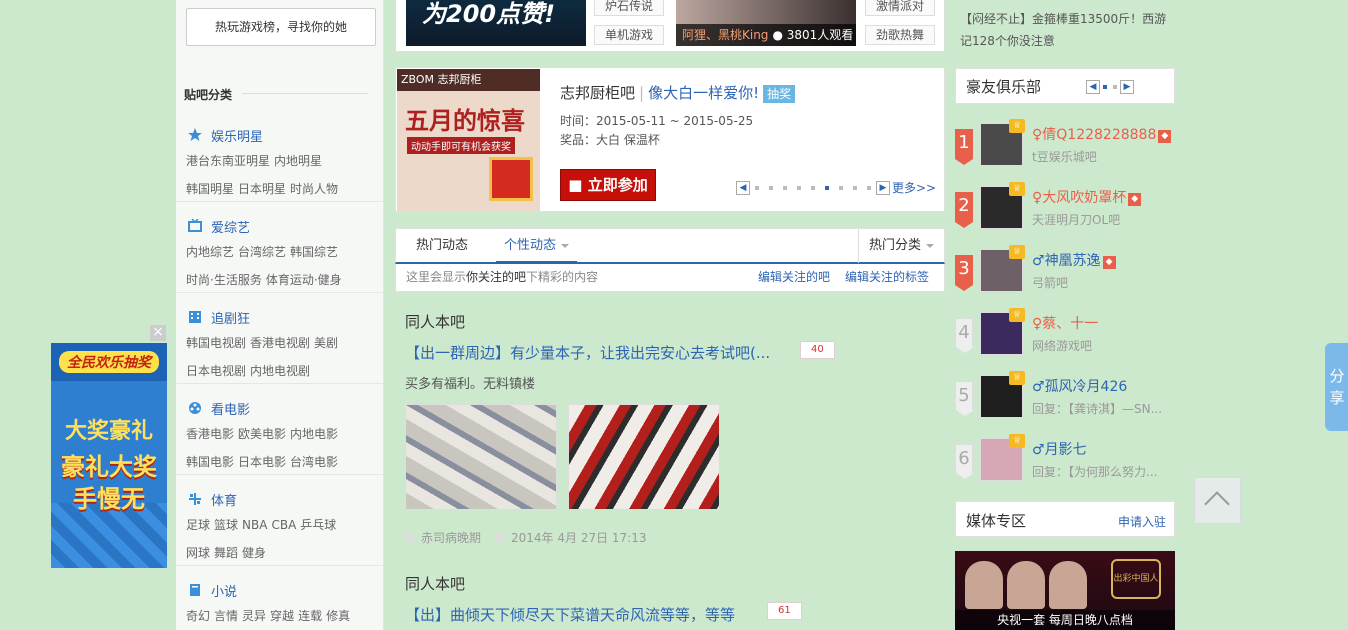  Describe the element at coordinates (280, 371) in the screenshot. I see `category-link: 内地电视剧` at that location.